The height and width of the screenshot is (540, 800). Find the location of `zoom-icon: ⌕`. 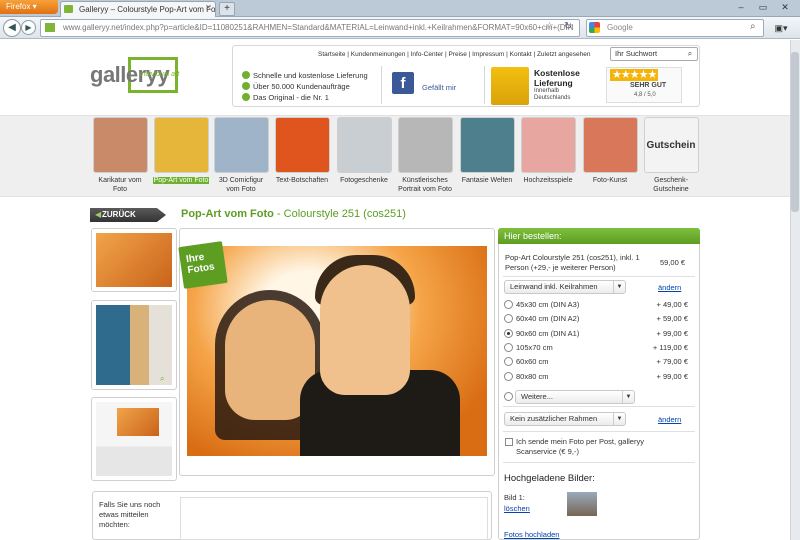

zoom-icon: ⌕ is located at coordinates (162, 379).